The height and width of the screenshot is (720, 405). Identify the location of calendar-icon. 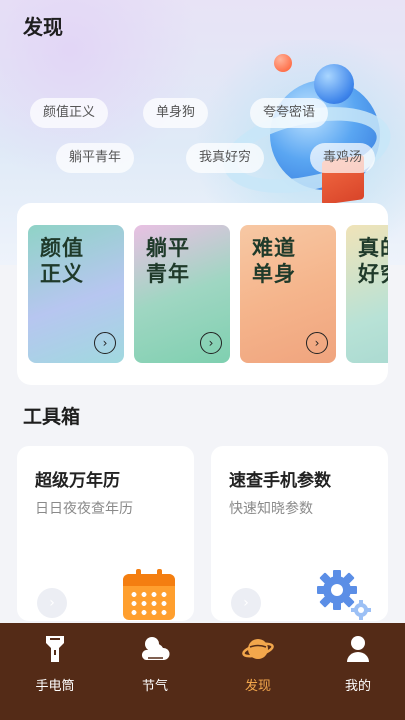
(149, 594).